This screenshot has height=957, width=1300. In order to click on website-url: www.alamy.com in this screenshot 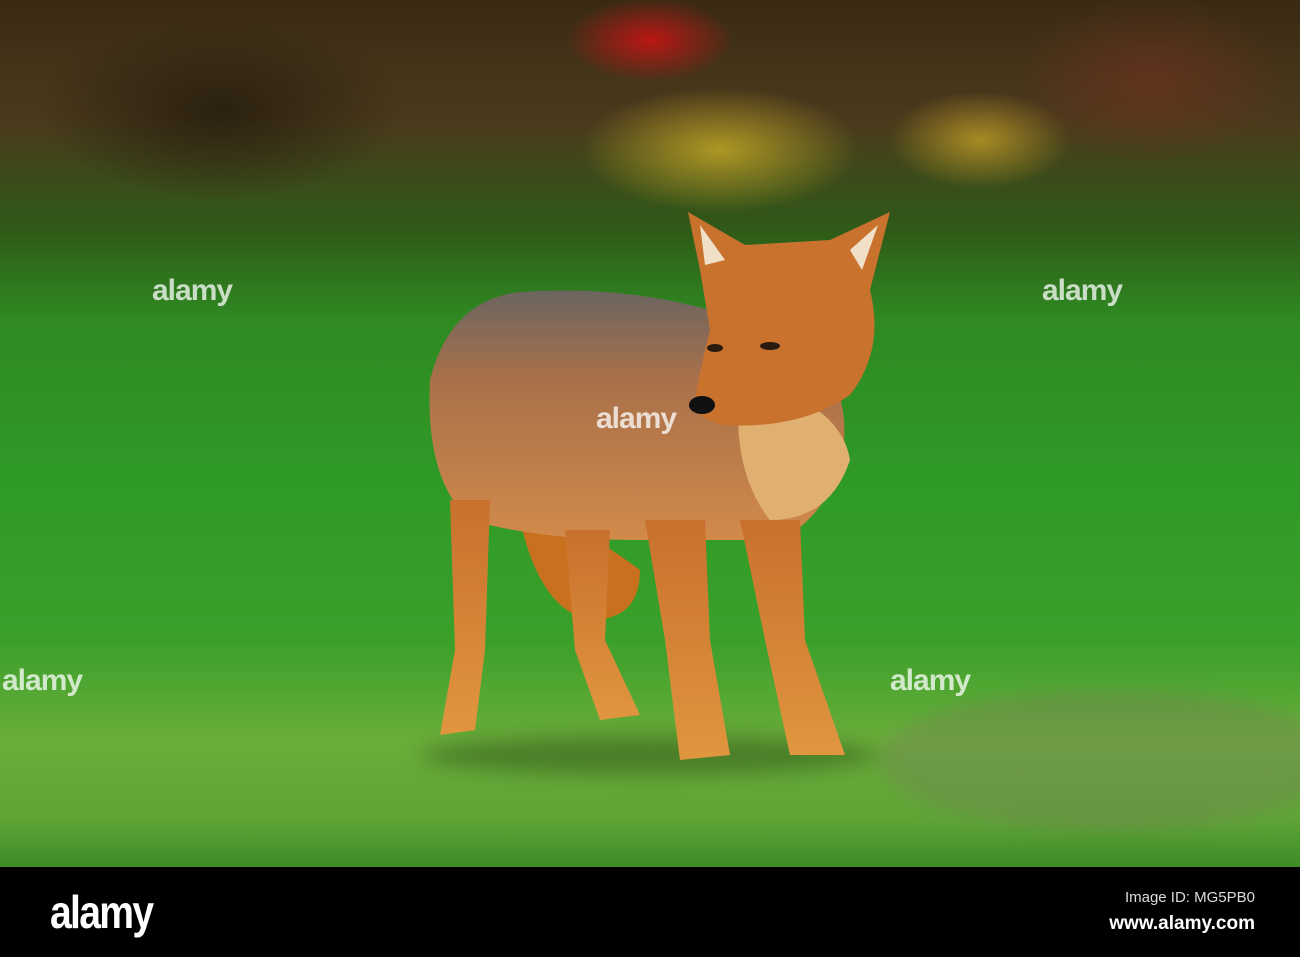, I will do `click(1182, 923)`.